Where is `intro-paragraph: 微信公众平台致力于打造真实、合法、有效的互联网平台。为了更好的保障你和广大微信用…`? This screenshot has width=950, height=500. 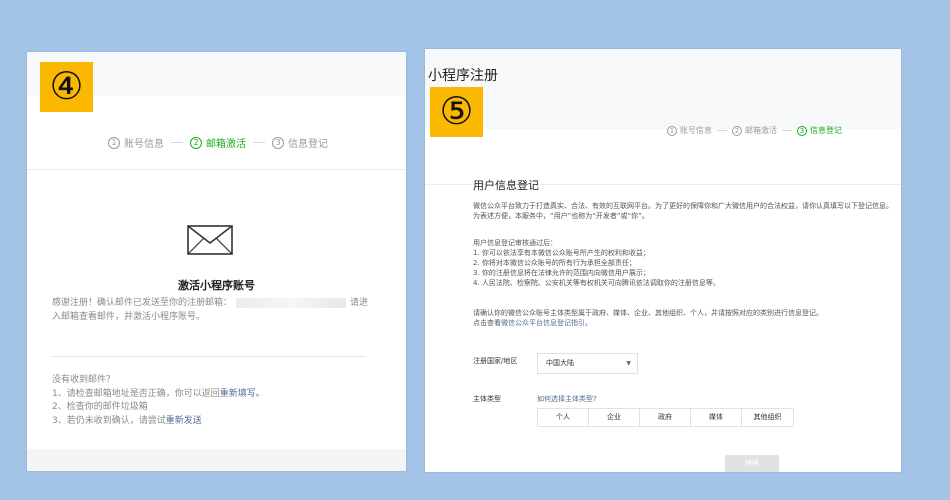
intro-paragraph: 微信公众平台致力于打造真实、合法、有效的互联网平台。为了更好的保障你和广大微信用… is located at coordinates (683, 211).